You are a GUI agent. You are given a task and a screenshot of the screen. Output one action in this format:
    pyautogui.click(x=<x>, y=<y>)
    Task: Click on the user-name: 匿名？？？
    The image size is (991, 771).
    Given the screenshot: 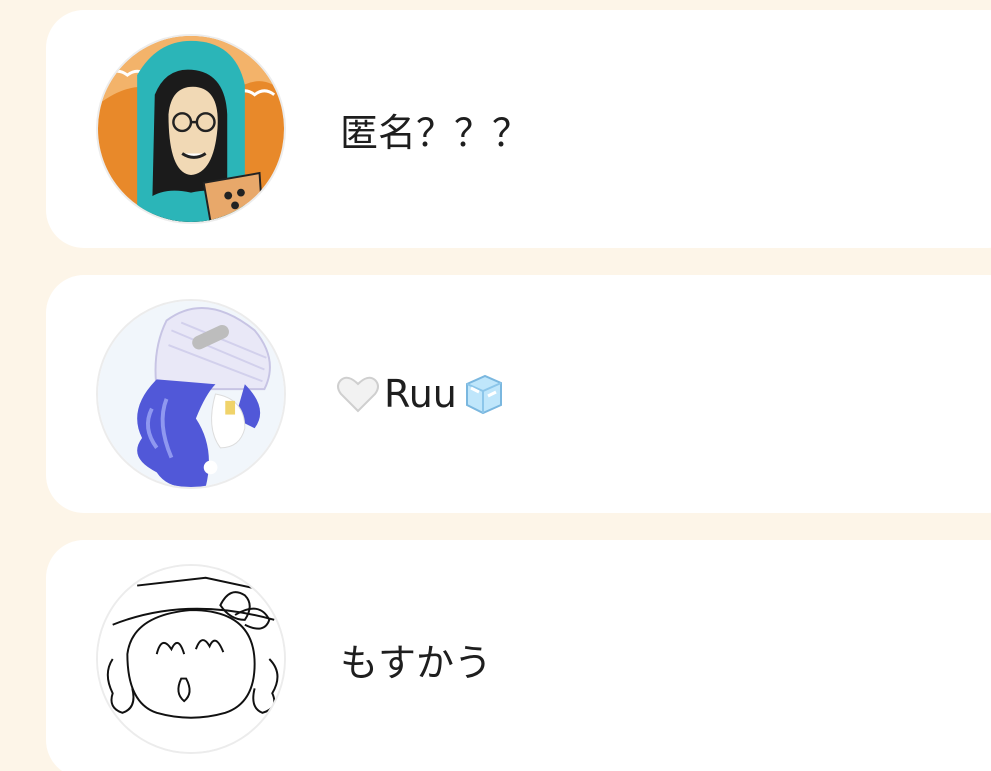 What is the action you would take?
    pyautogui.click(x=435, y=132)
    